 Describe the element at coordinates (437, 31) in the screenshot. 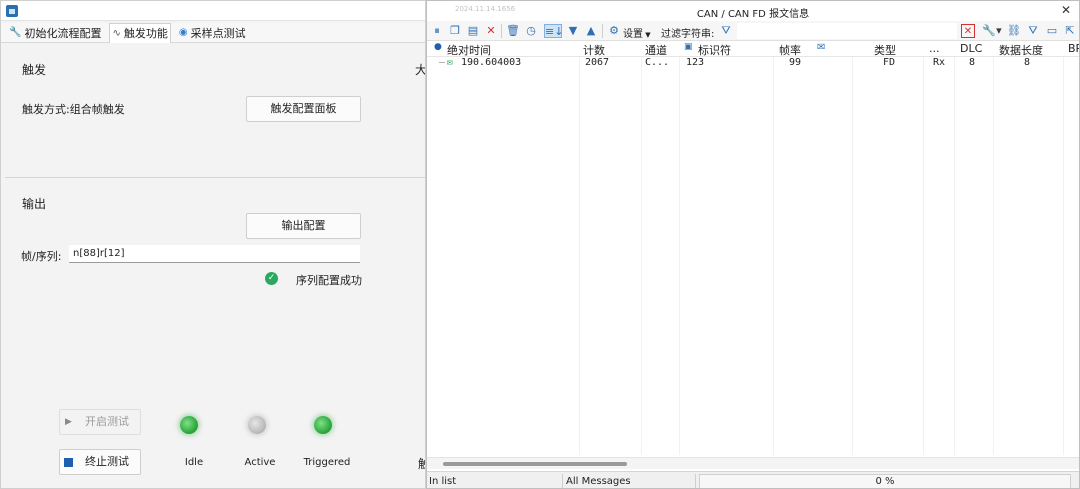

I see `pause-icon: ⏸` at that location.